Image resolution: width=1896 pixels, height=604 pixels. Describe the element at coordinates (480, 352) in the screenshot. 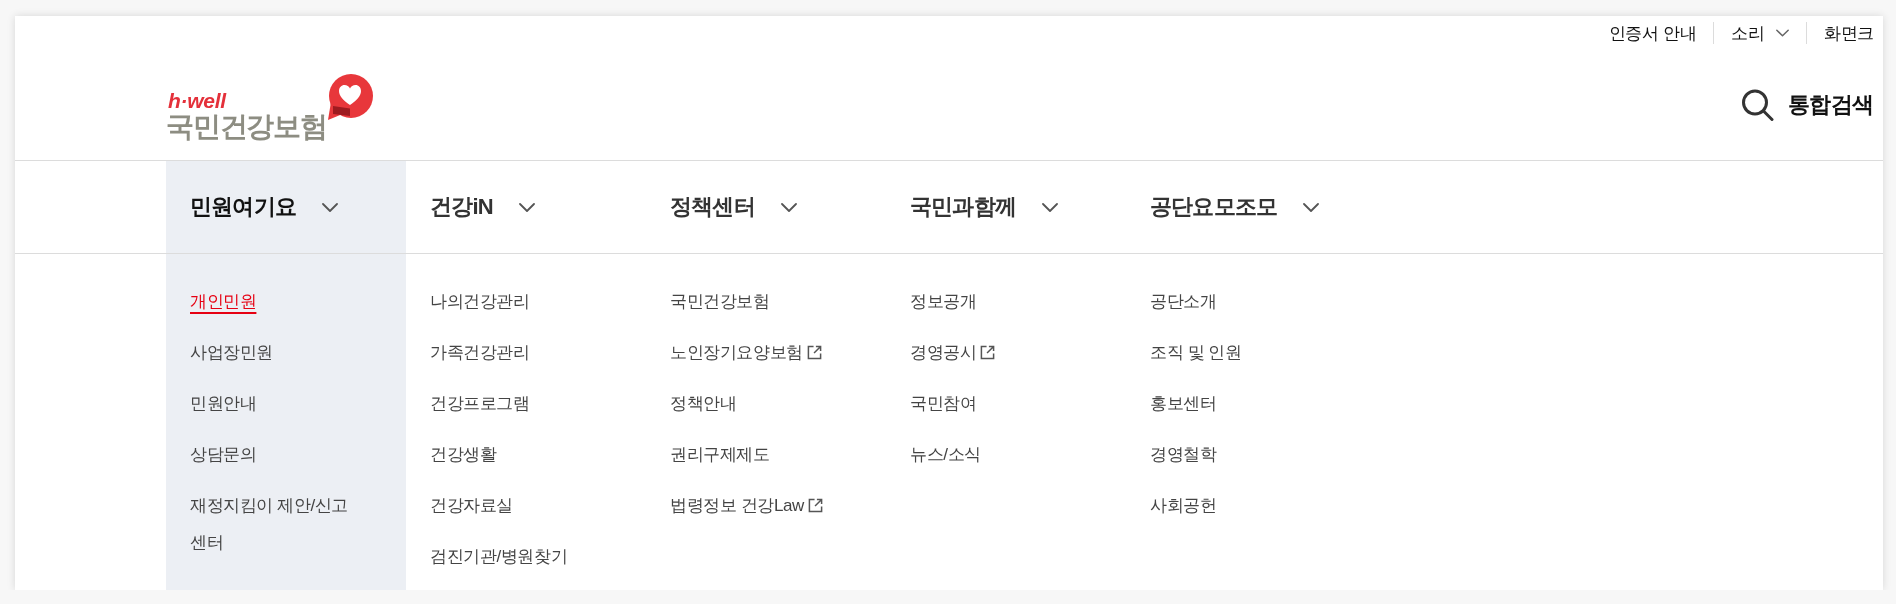

I see `submenu-link: 가족건강관리` at that location.